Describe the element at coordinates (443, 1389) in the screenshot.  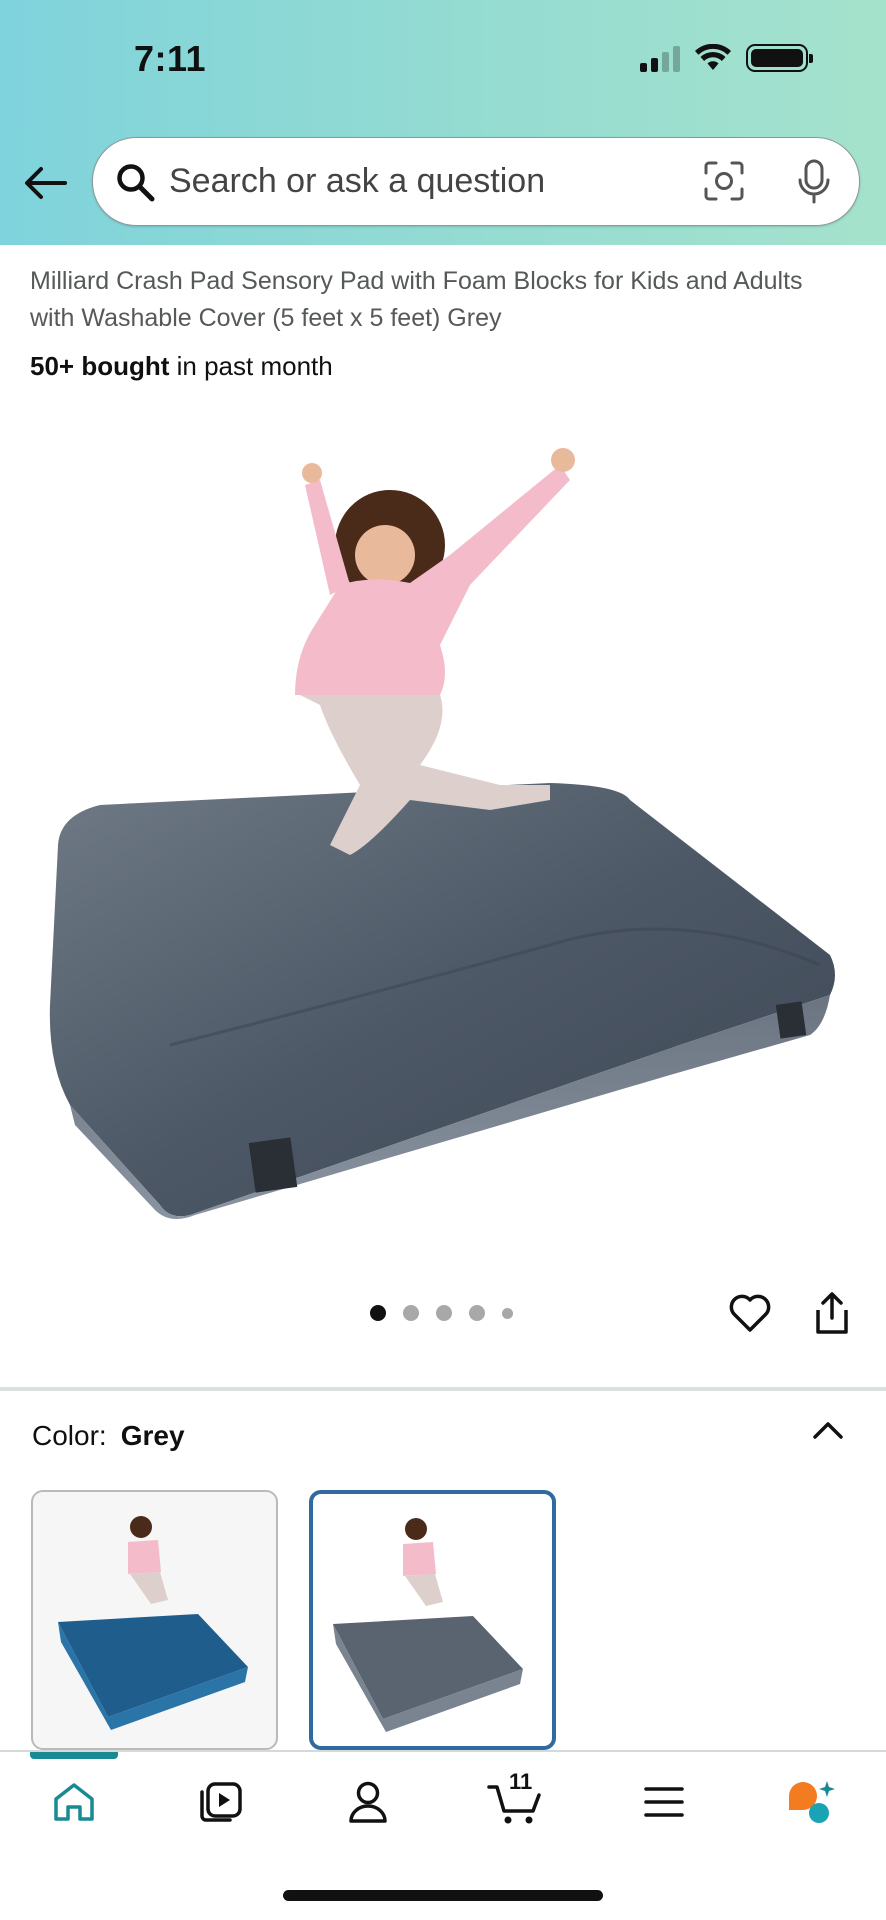
I see `section-divider` at that location.